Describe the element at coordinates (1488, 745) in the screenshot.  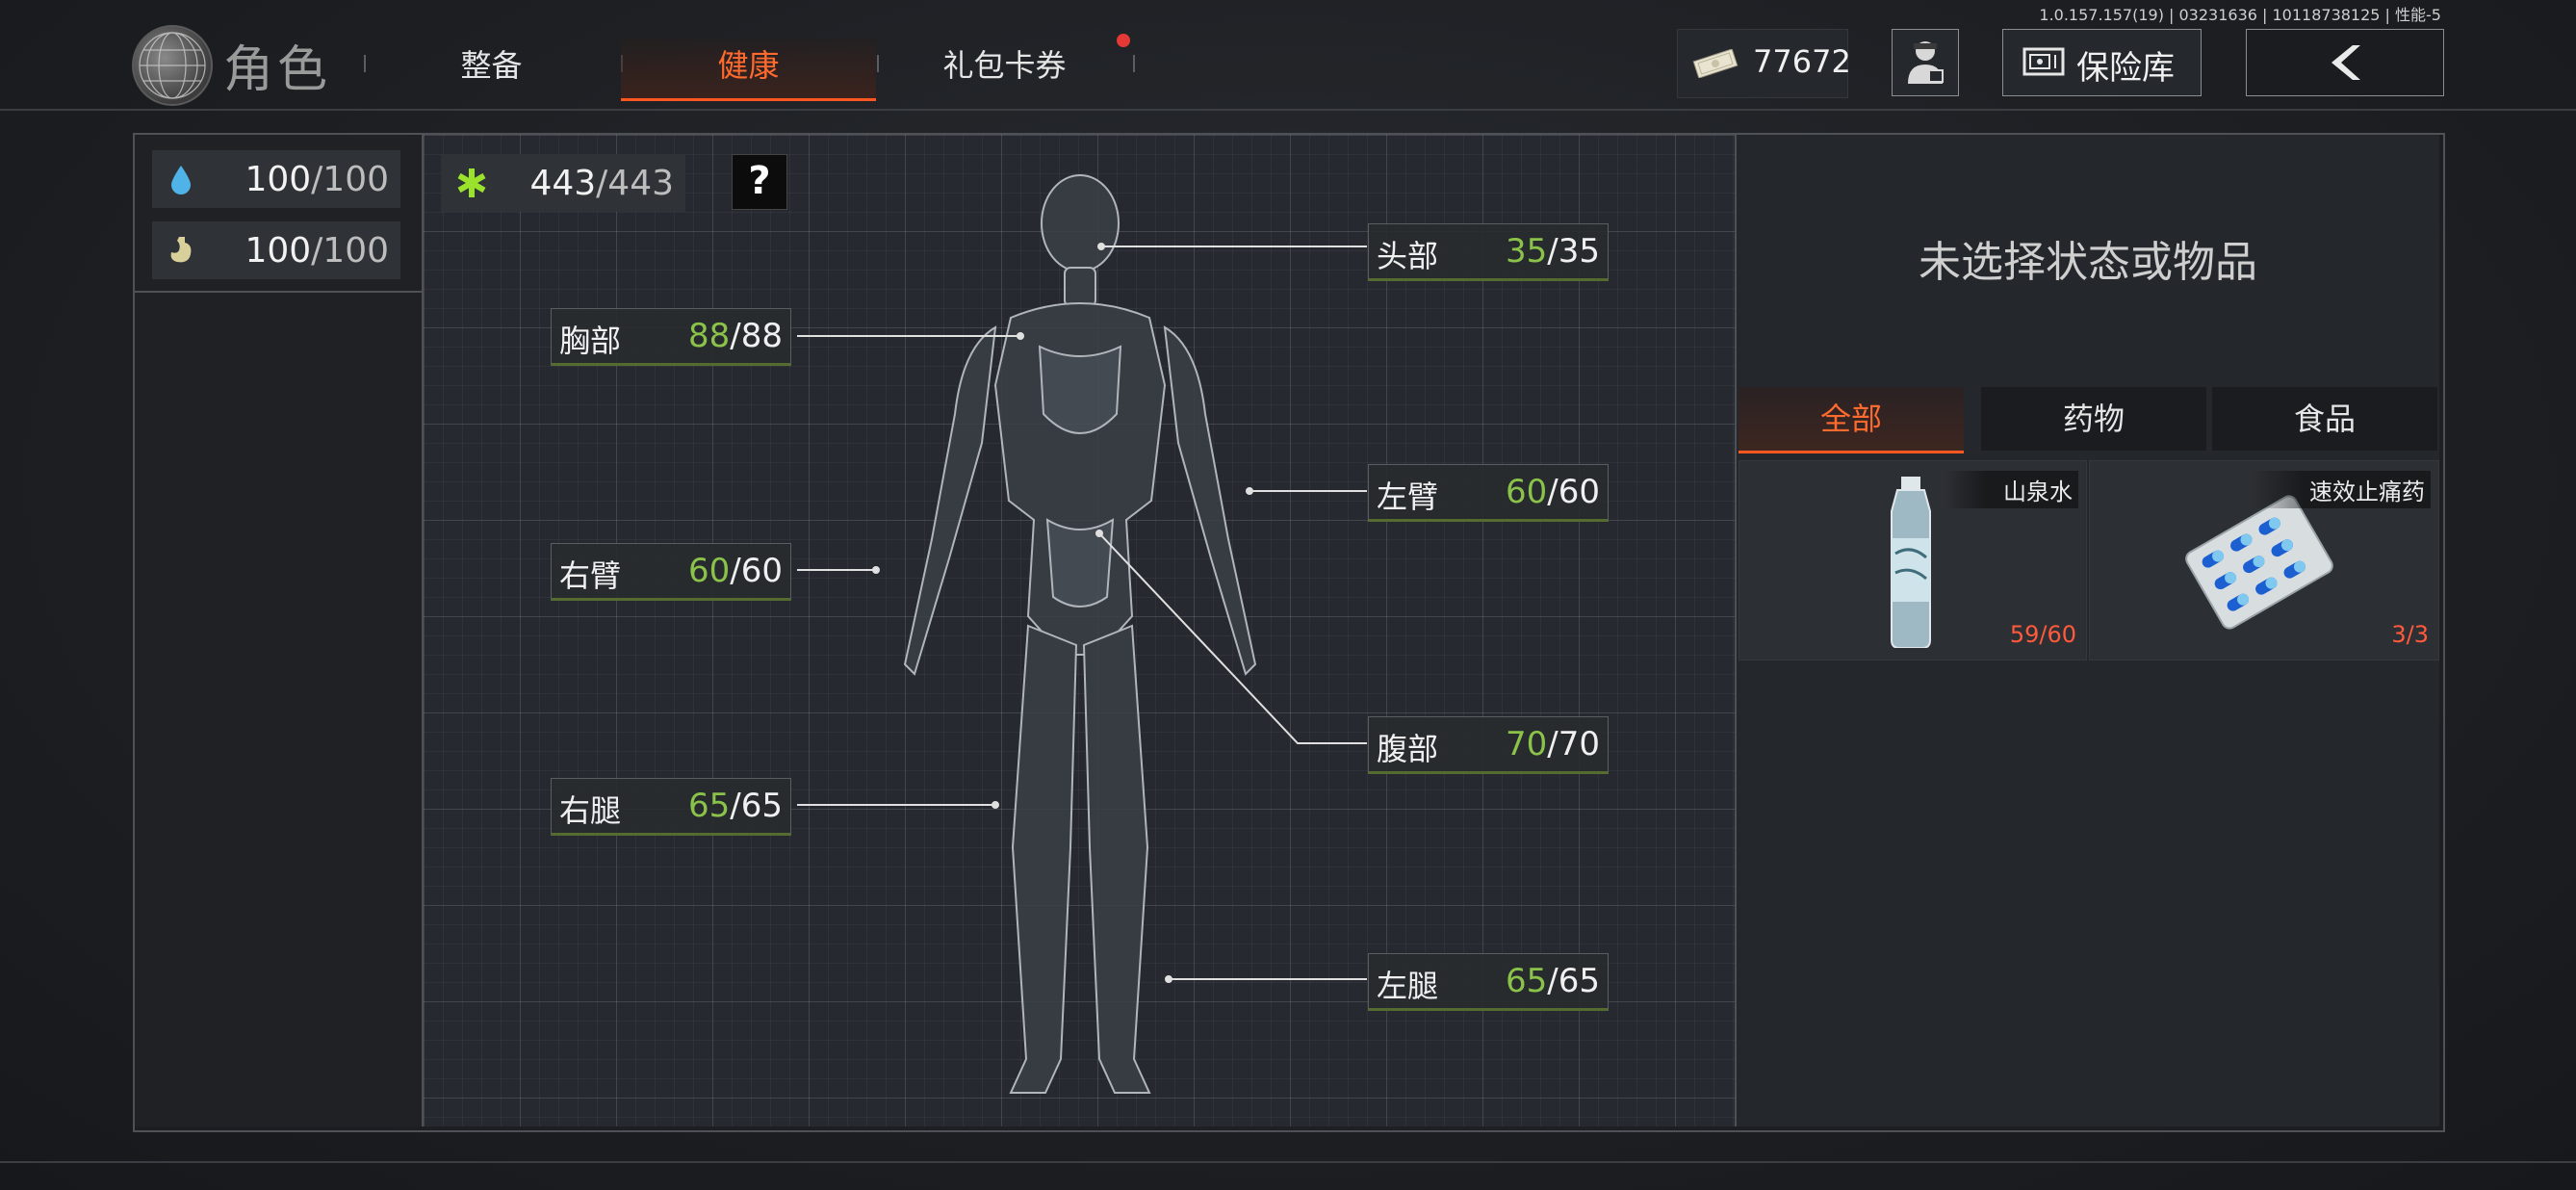
I see `body-part-abdomen: 腹部 70/70` at that location.